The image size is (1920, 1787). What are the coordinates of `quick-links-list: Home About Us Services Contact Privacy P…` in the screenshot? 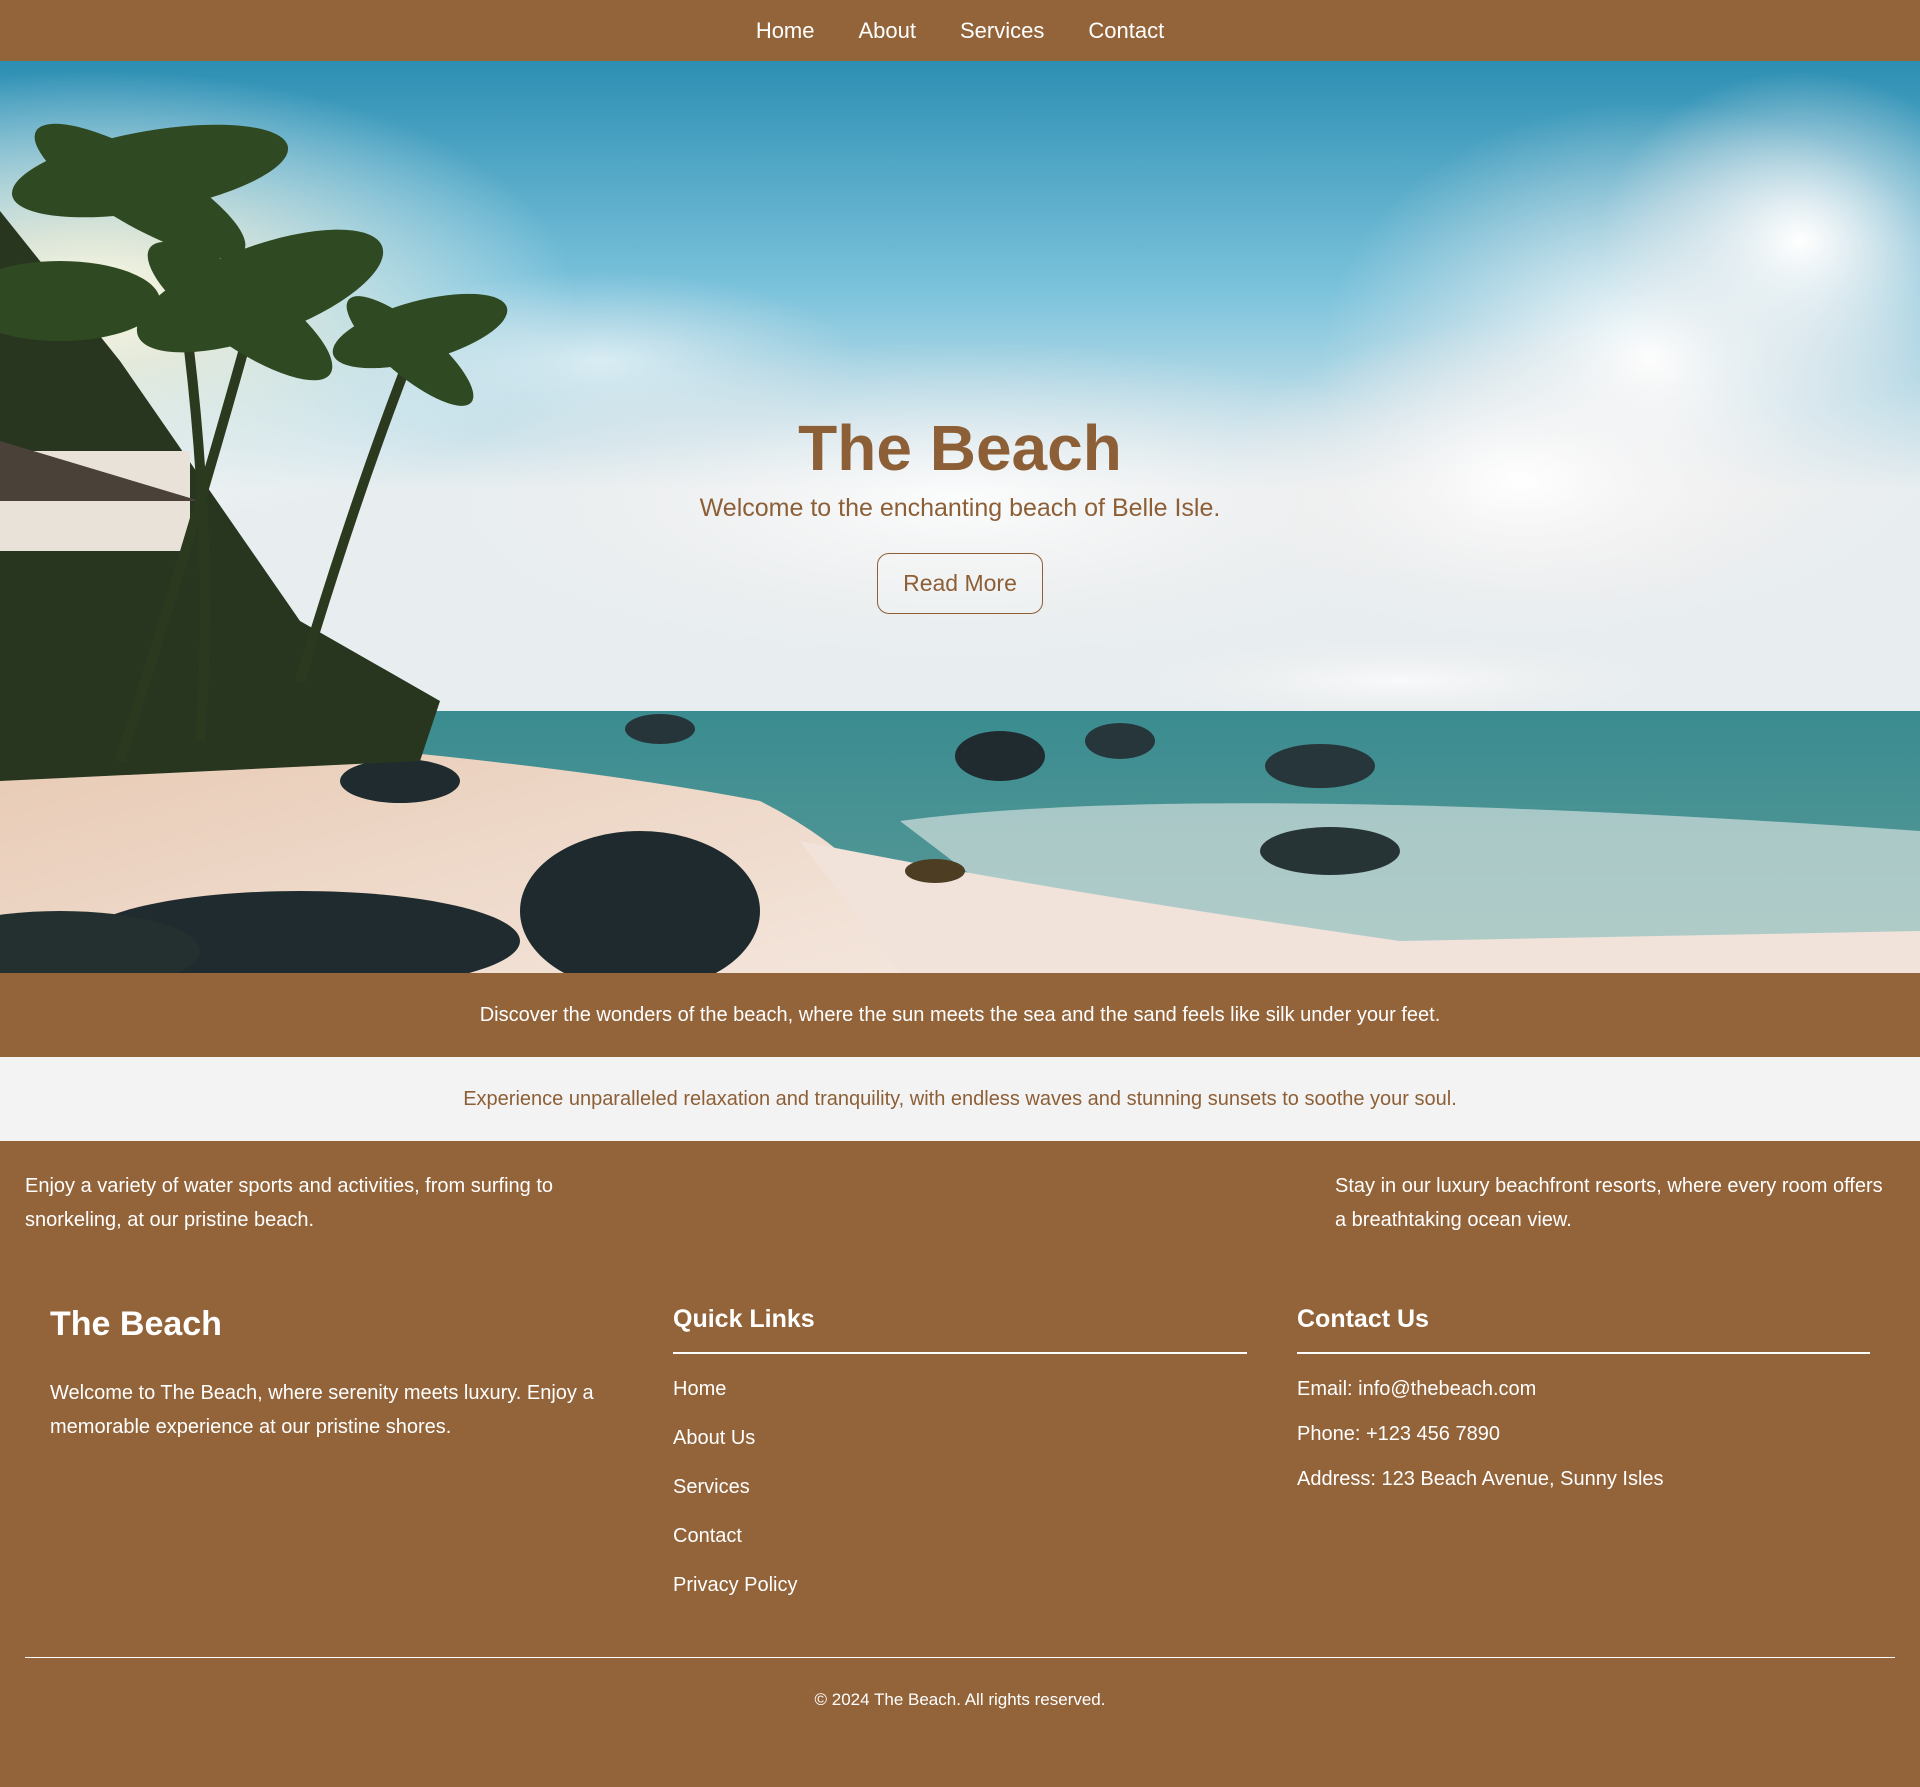 It's located at (960, 1498).